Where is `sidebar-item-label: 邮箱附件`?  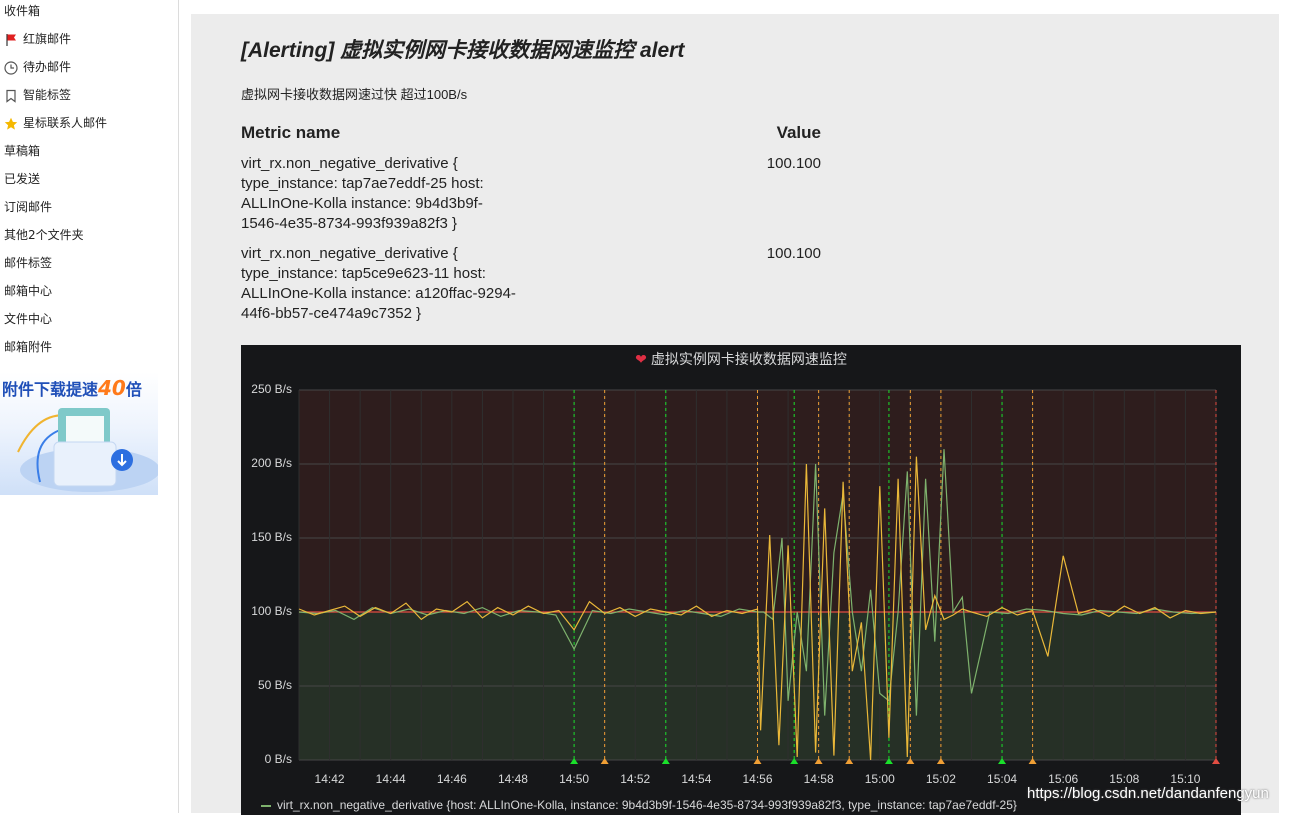 sidebar-item-label: 邮箱附件 is located at coordinates (28, 347).